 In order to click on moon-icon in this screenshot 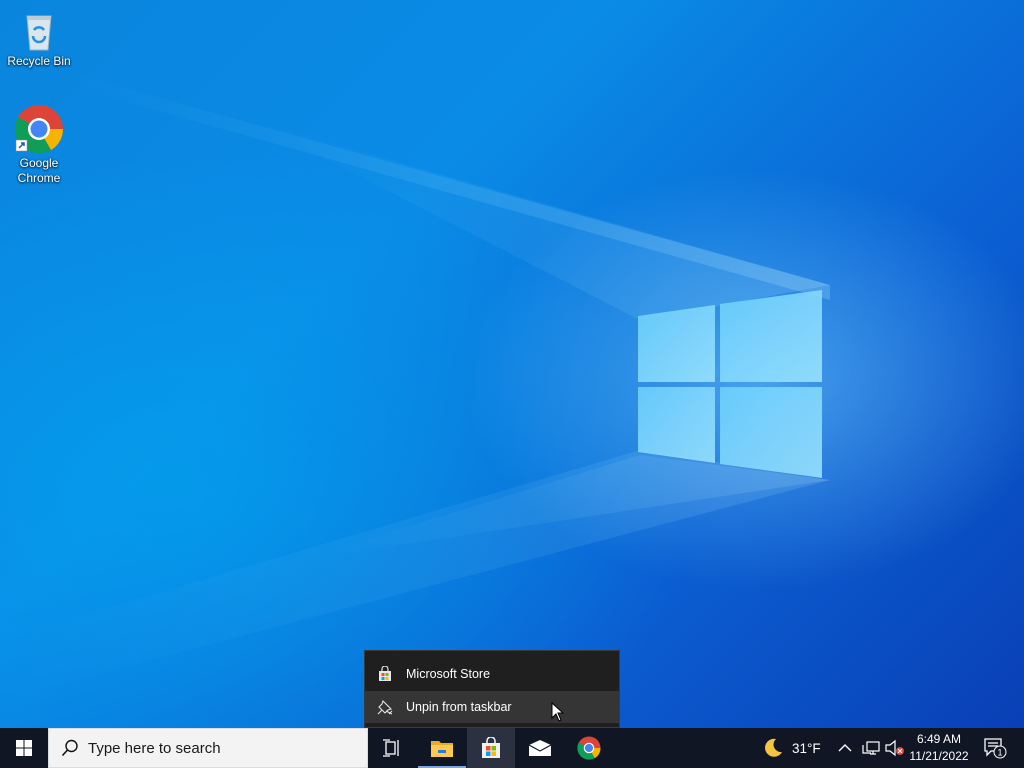, I will do `click(773, 747)`.